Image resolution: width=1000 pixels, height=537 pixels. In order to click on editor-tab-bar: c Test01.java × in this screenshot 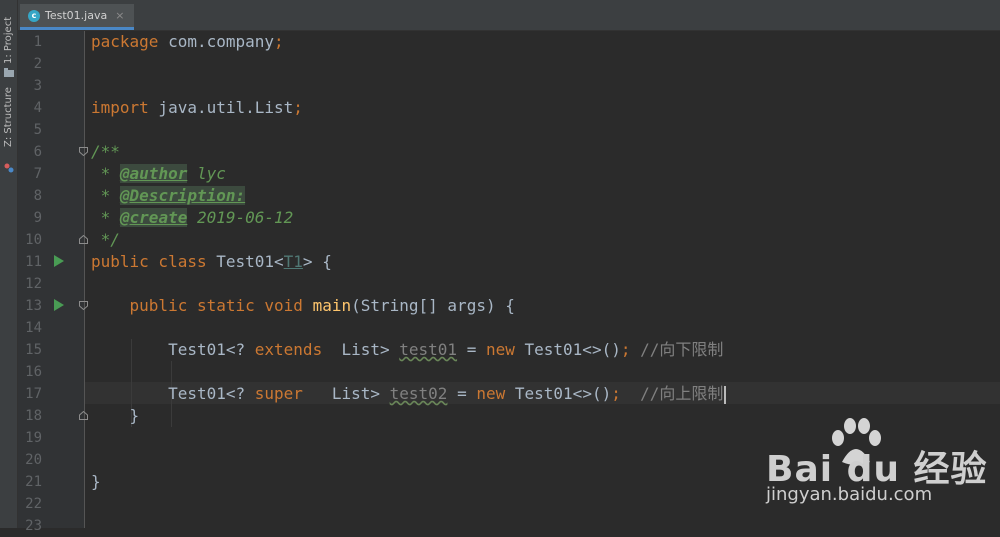, I will do `click(509, 15)`.